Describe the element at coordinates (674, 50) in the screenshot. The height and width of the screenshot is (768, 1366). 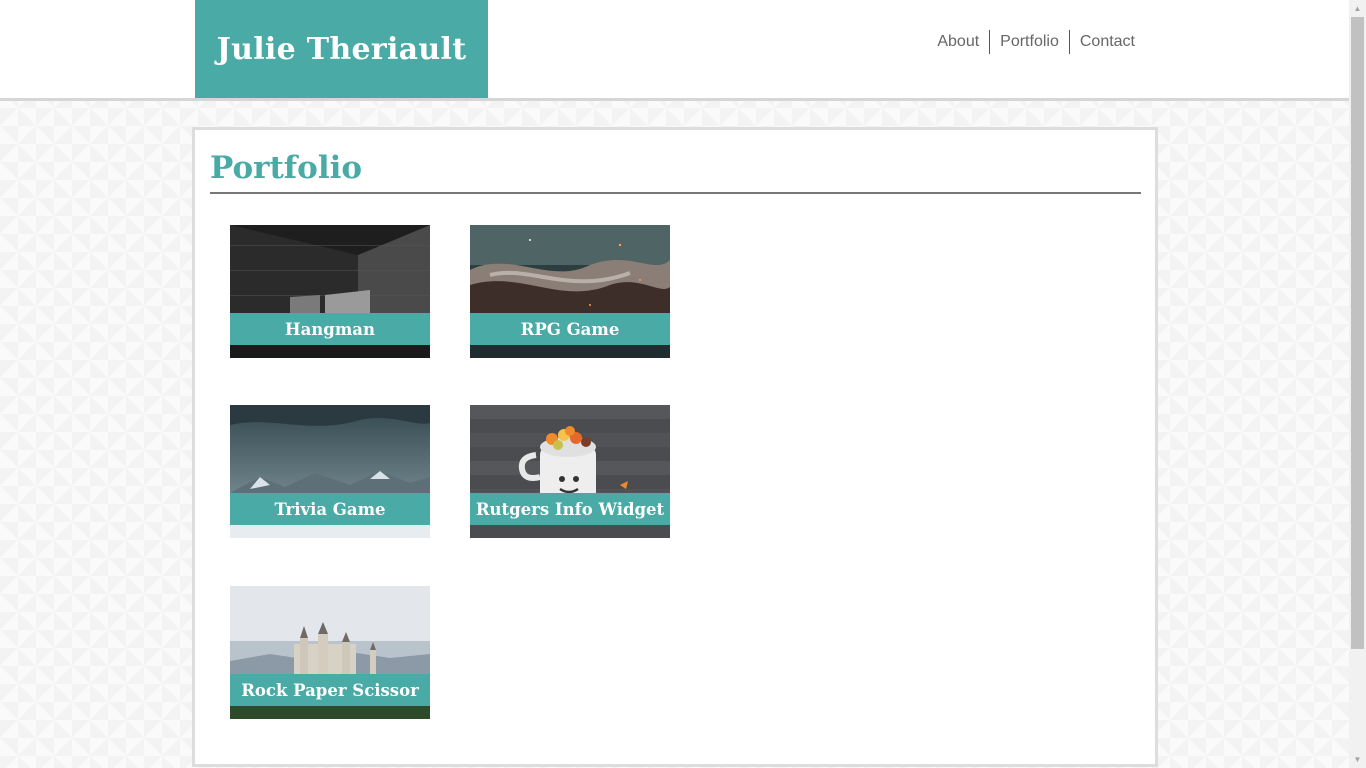
I see `site-header: Julie Theriault About Portfolio Contact` at that location.